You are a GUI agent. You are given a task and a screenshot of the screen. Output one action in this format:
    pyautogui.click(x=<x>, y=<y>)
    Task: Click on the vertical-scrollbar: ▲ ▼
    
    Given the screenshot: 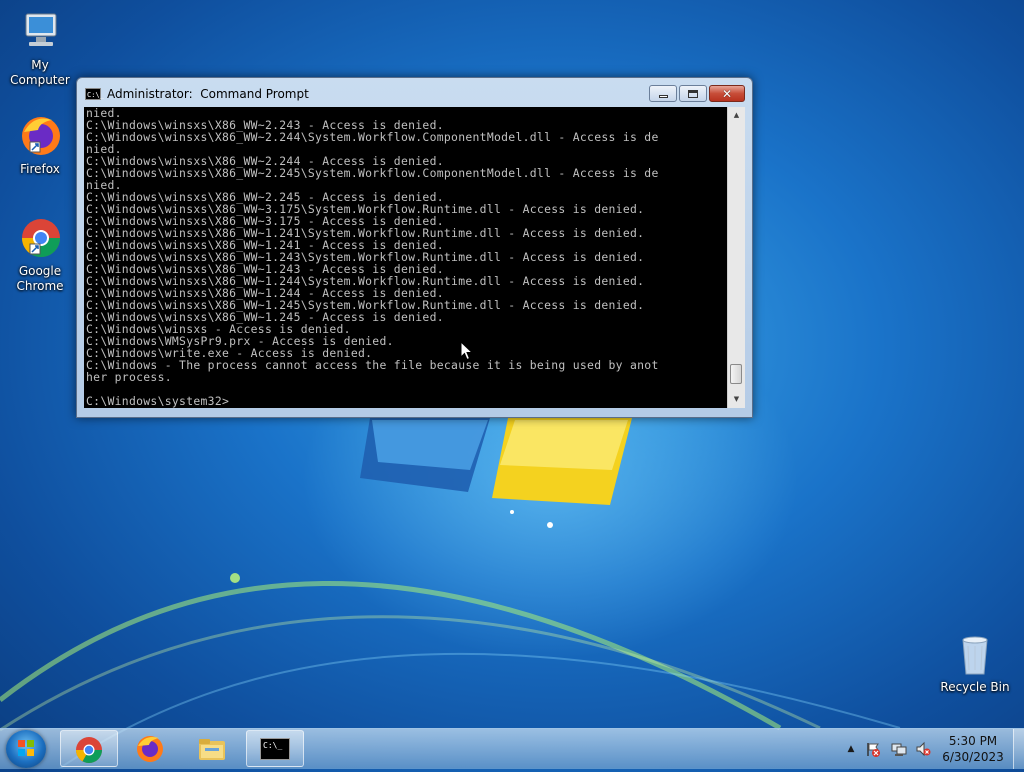 What is the action you would take?
    pyautogui.click(x=736, y=257)
    